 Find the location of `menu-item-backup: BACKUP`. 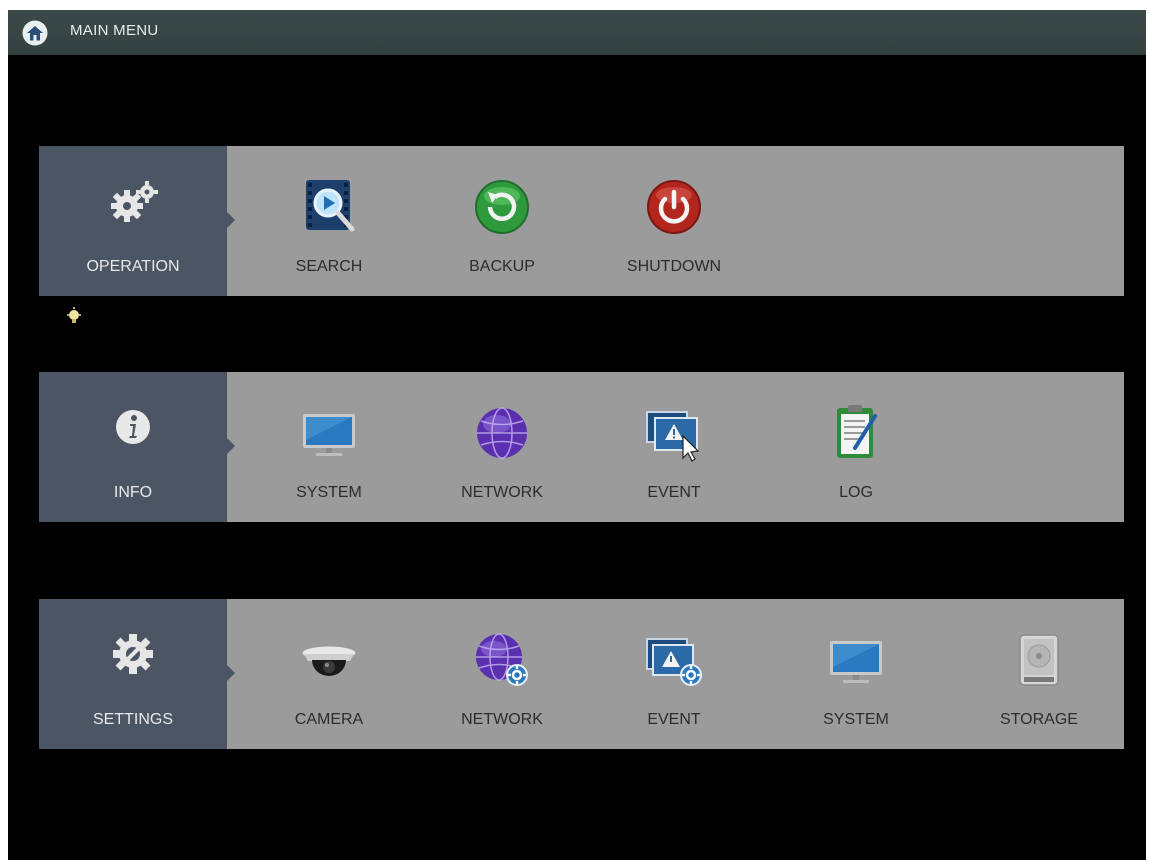

menu-item-backup: BACKUP is located at coordinates (502, 221).